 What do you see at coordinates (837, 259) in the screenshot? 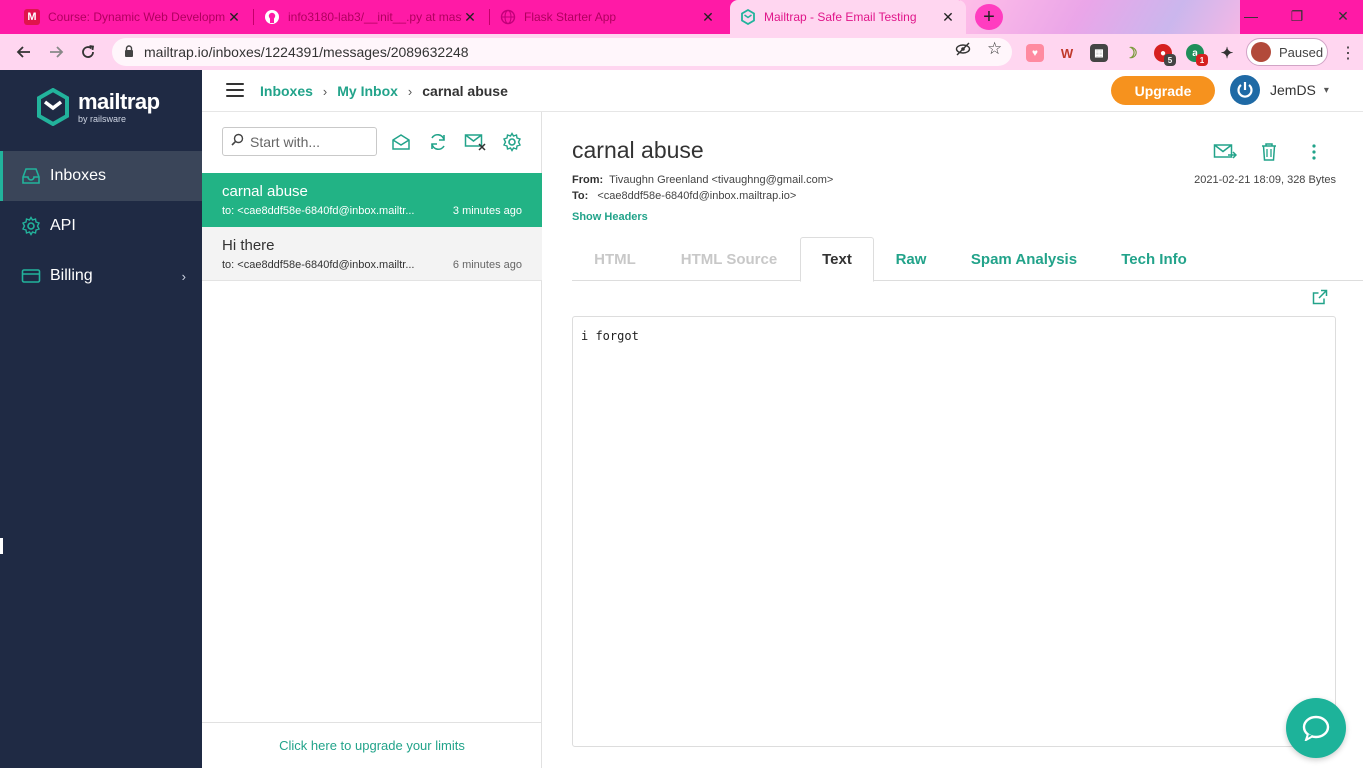
I see `tab-text: Text` at bounding box center [837, 259].